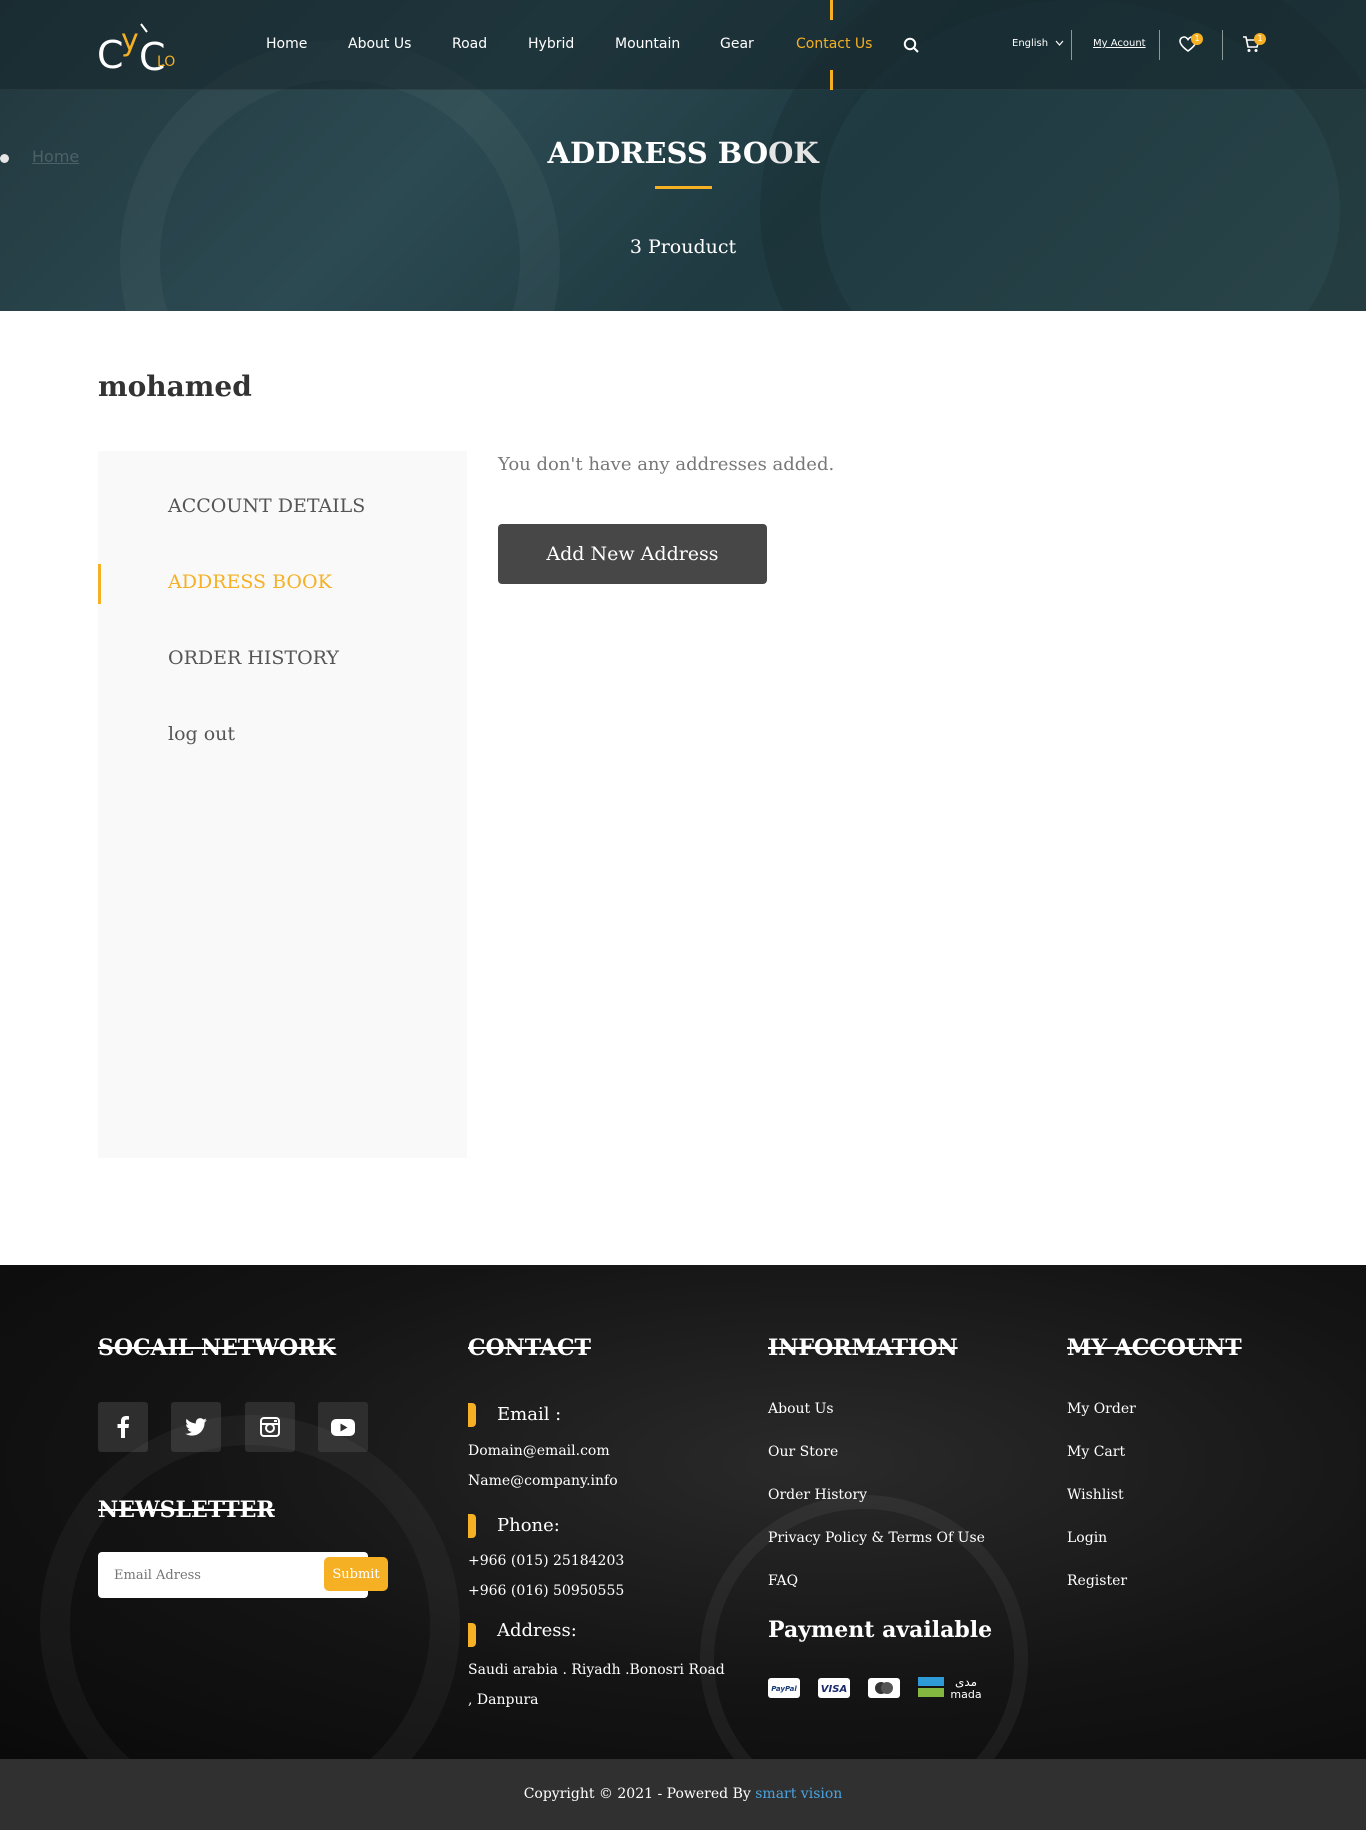  Describe the element at coordinates (798, 1794) in the screenshot. I see `powered-by-link: smart vision` at that location.